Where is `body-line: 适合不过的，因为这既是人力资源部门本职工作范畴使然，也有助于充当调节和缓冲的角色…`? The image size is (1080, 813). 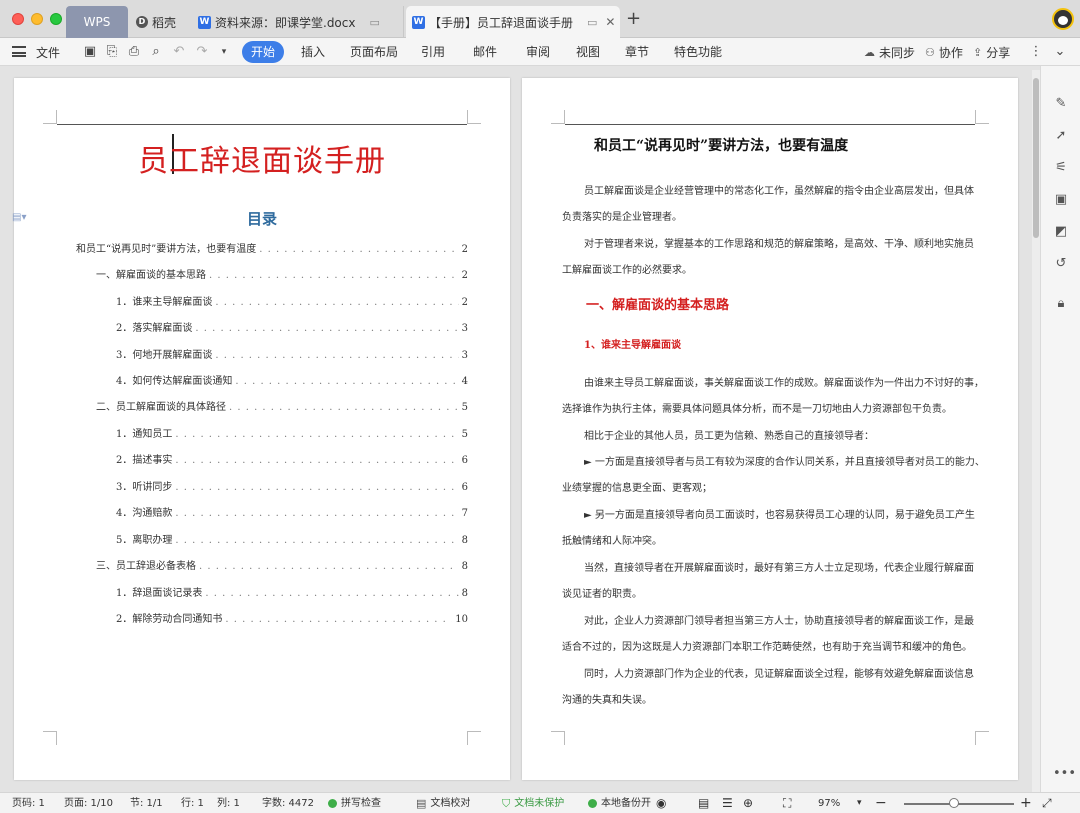 body-line: 适合不过的，因为这既是人力资源部门本职工作范畴使然，也有助于充当调节和缓冲的角色… is located at coordinates (771, 646).